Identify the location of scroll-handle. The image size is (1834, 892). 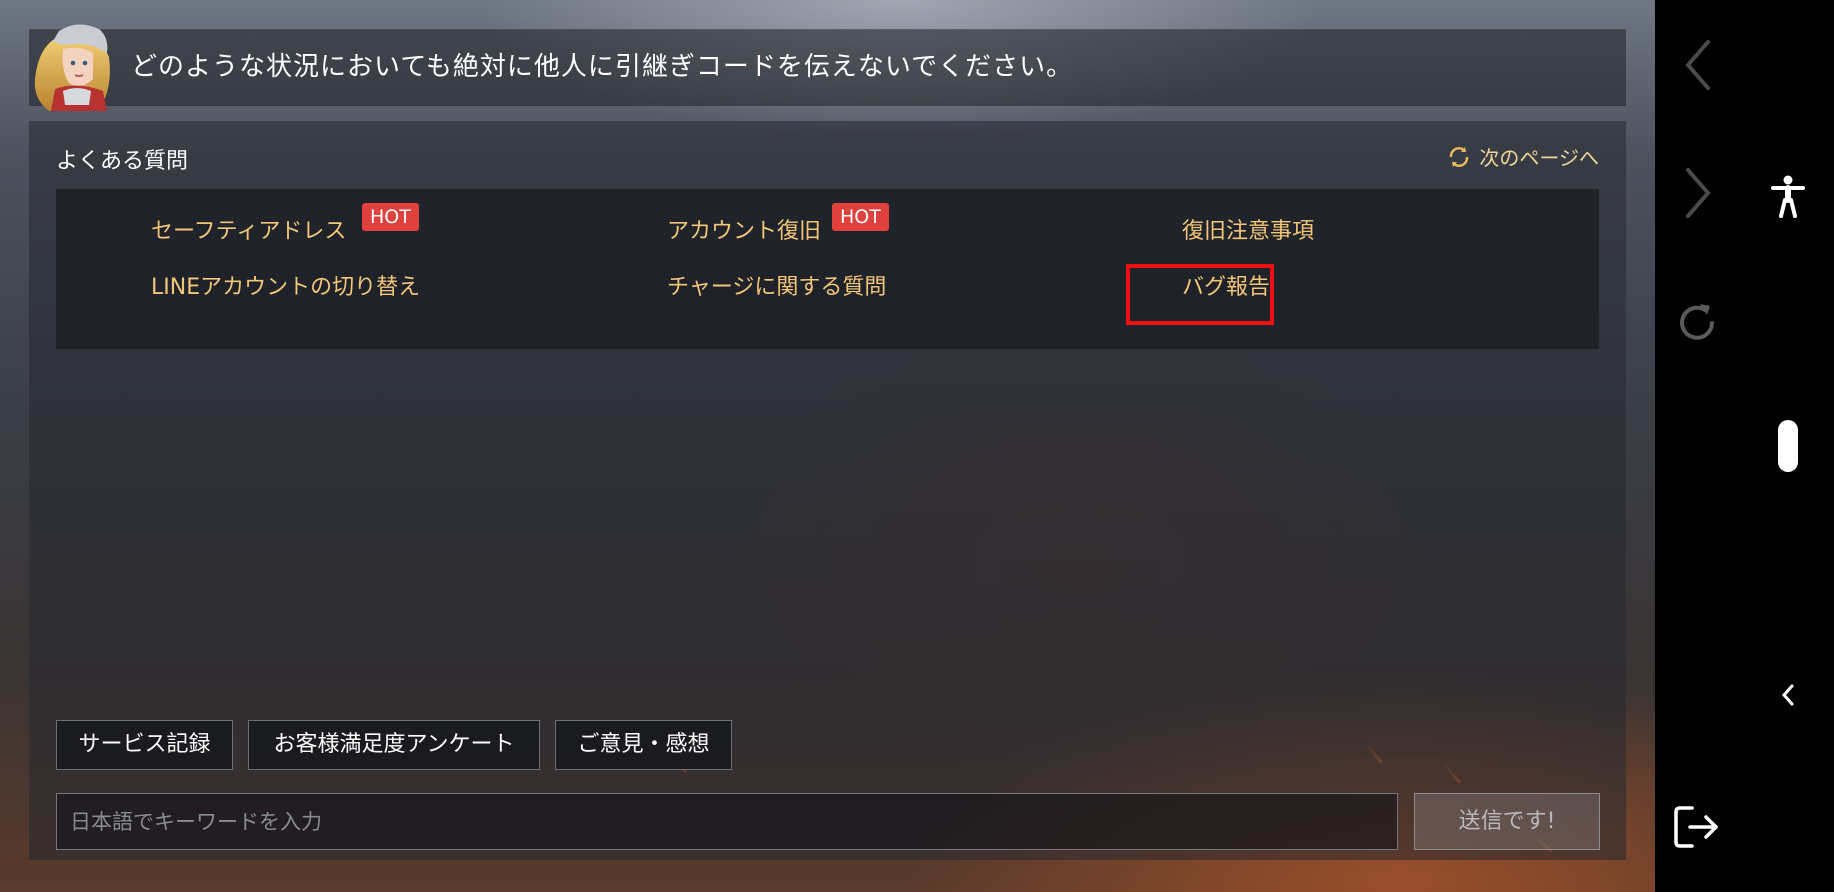
(1788, 446).